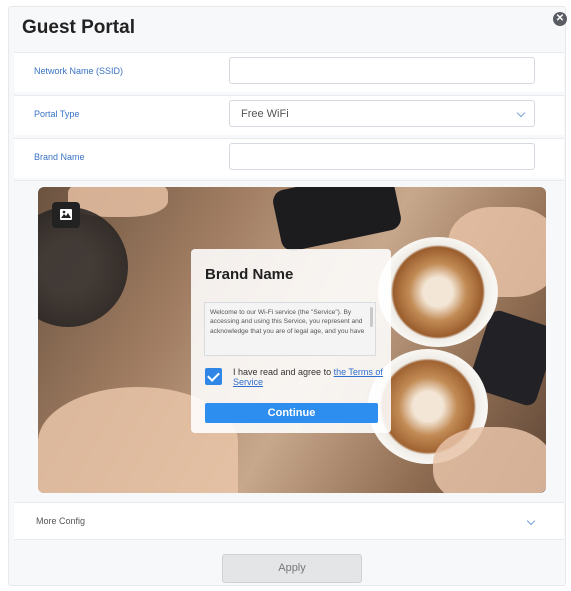  I want to click on ssid-row: Network Name (SSID), so click(289, 72).